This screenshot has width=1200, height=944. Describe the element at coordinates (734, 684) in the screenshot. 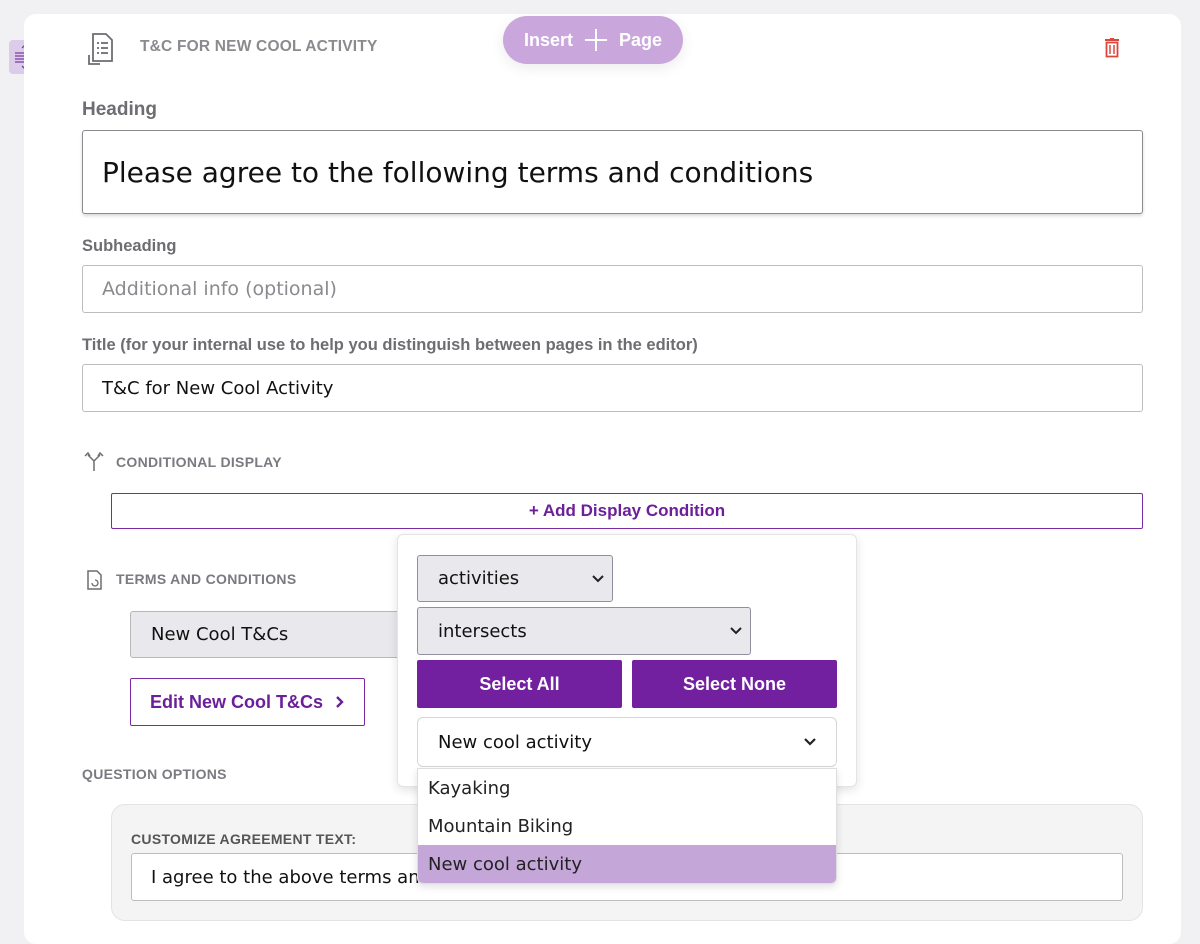

I see `select-none-button: Select None` at that location.